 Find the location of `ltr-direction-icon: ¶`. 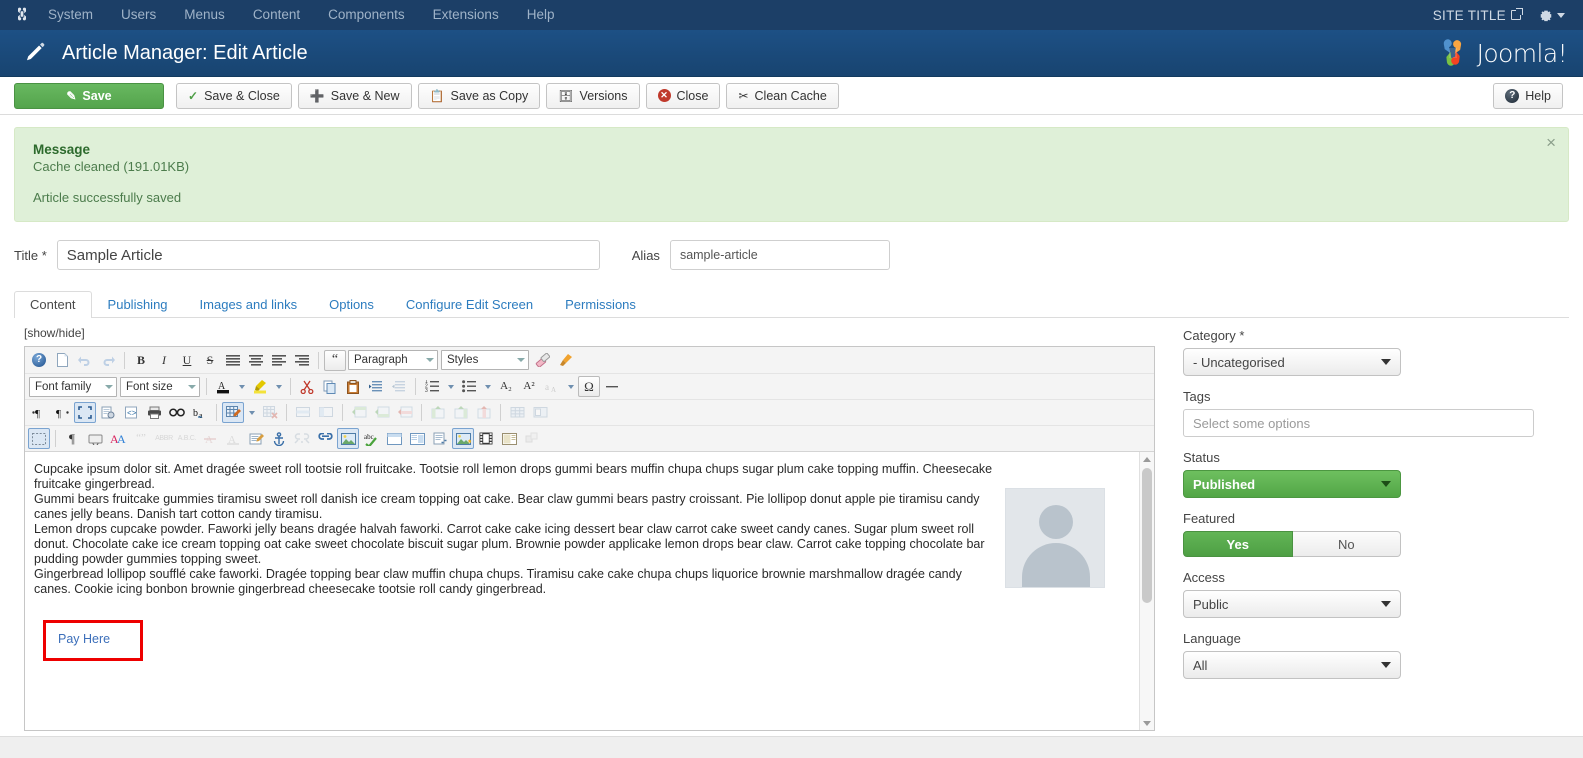

ltr-direction-icon: ¶ is located at coordinates (39, 412).